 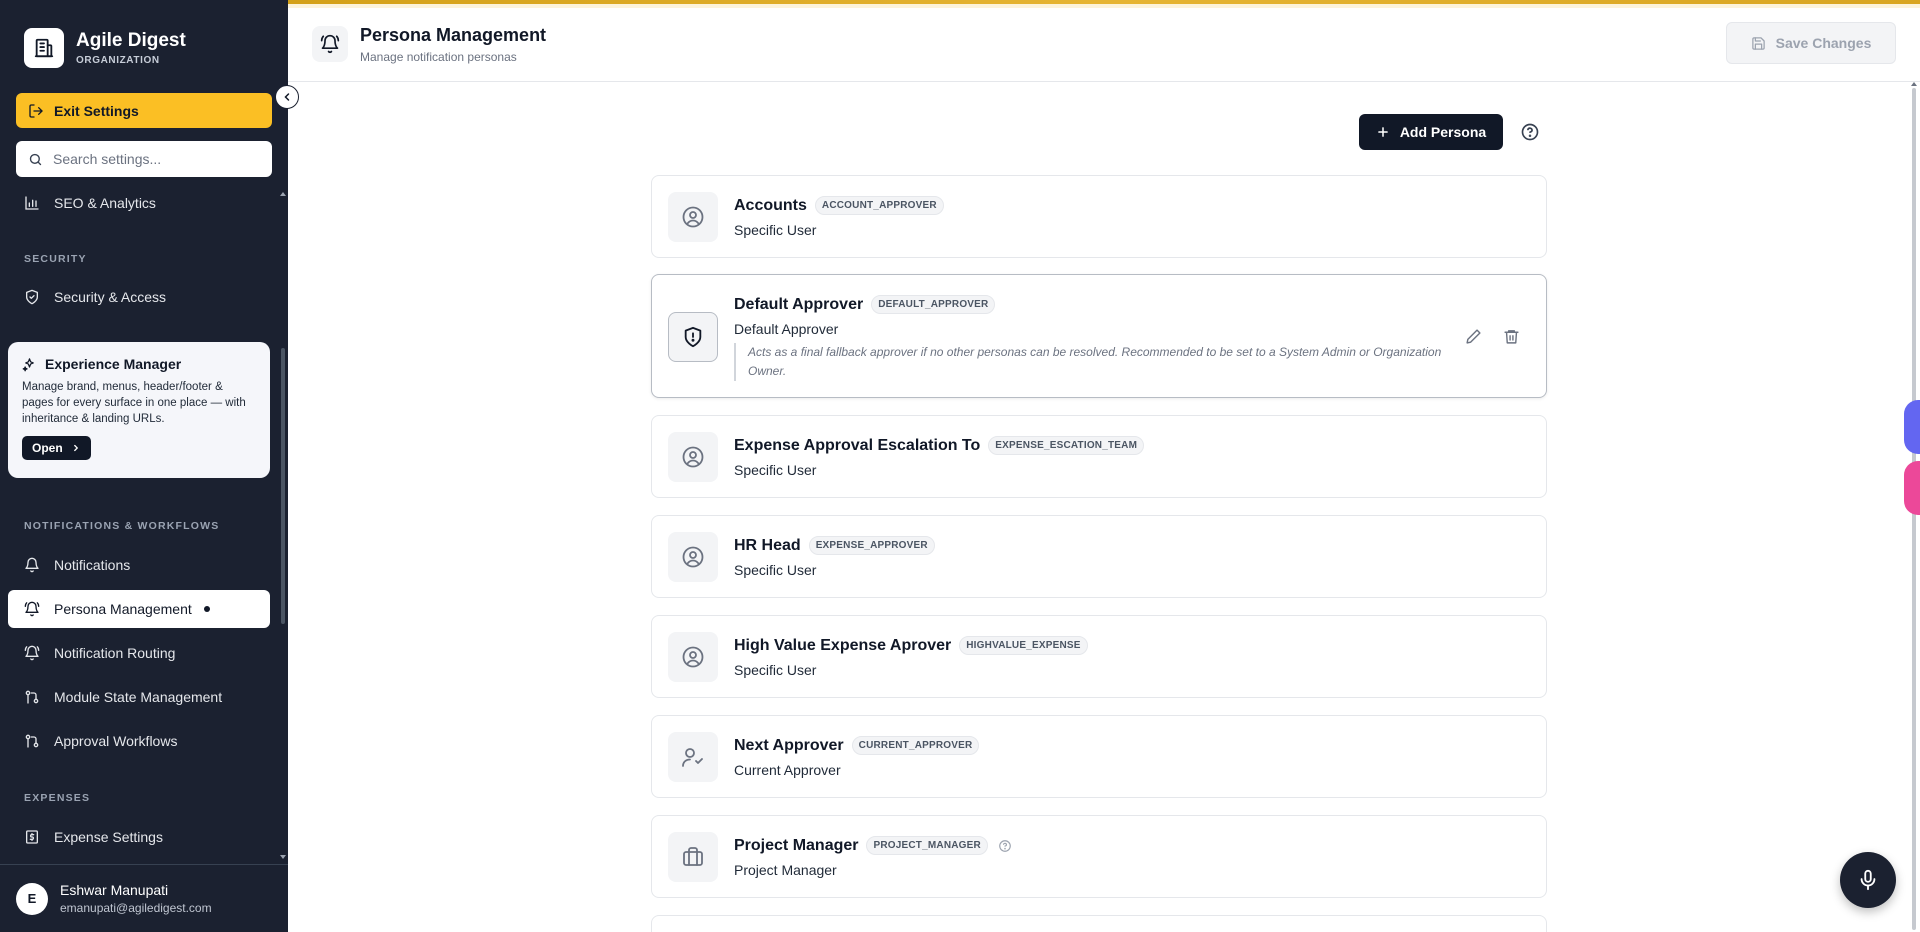 What do you see at coordinates (857, 445) in the screenshot?
I see `persona-name: Expense Approval Escalation To` at bounding box center [857, 445].